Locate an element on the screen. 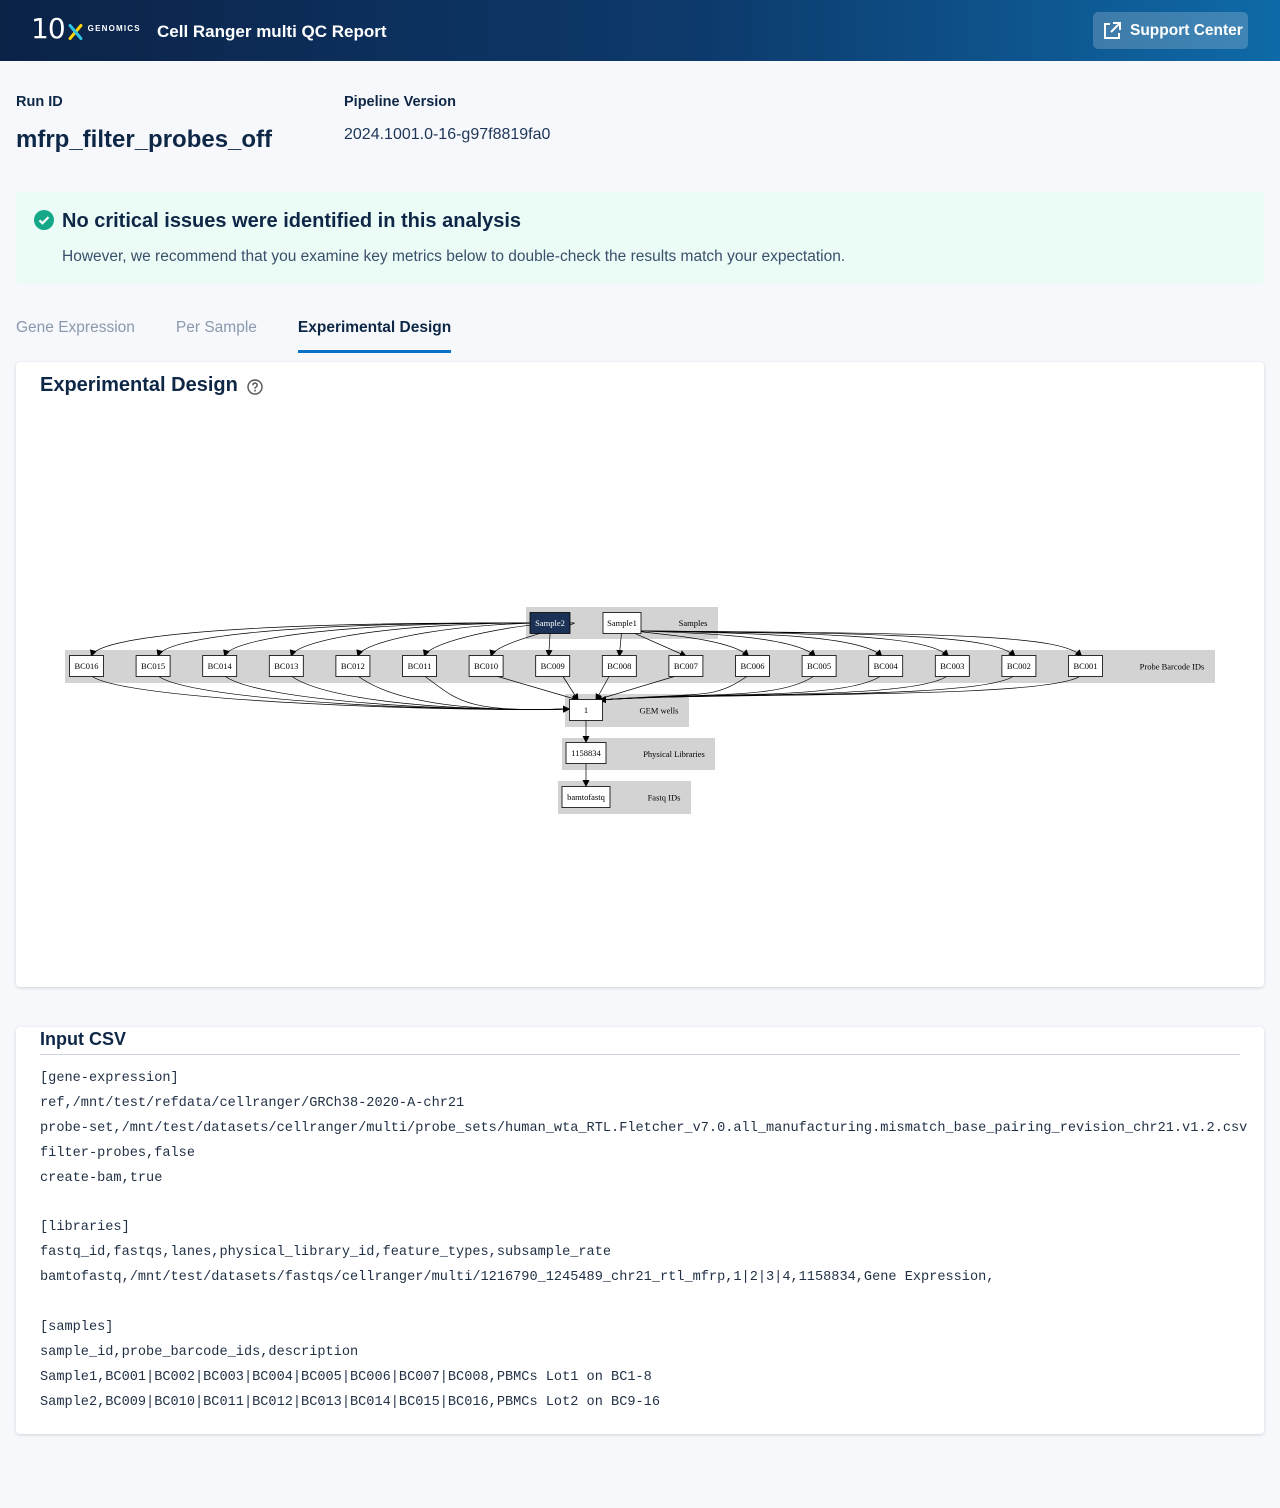 This screenshot has width=1280, height=1508. samples-cluster-label: Samples is located at coordinates (693, 623).